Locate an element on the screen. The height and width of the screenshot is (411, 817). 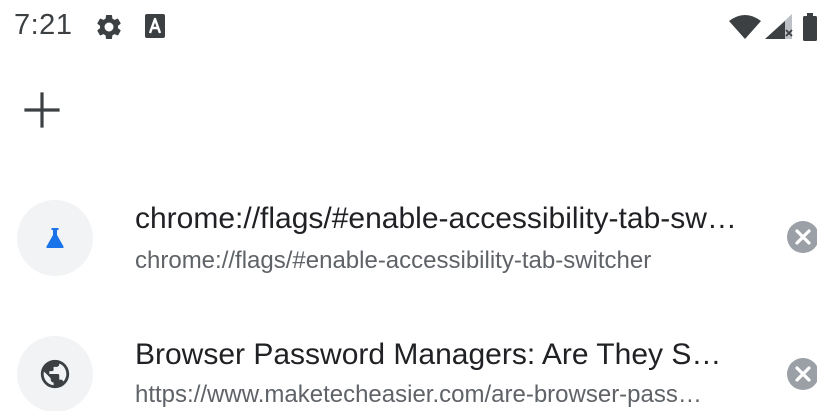
status-time: 7:21 is located at coordinates (43, 25).